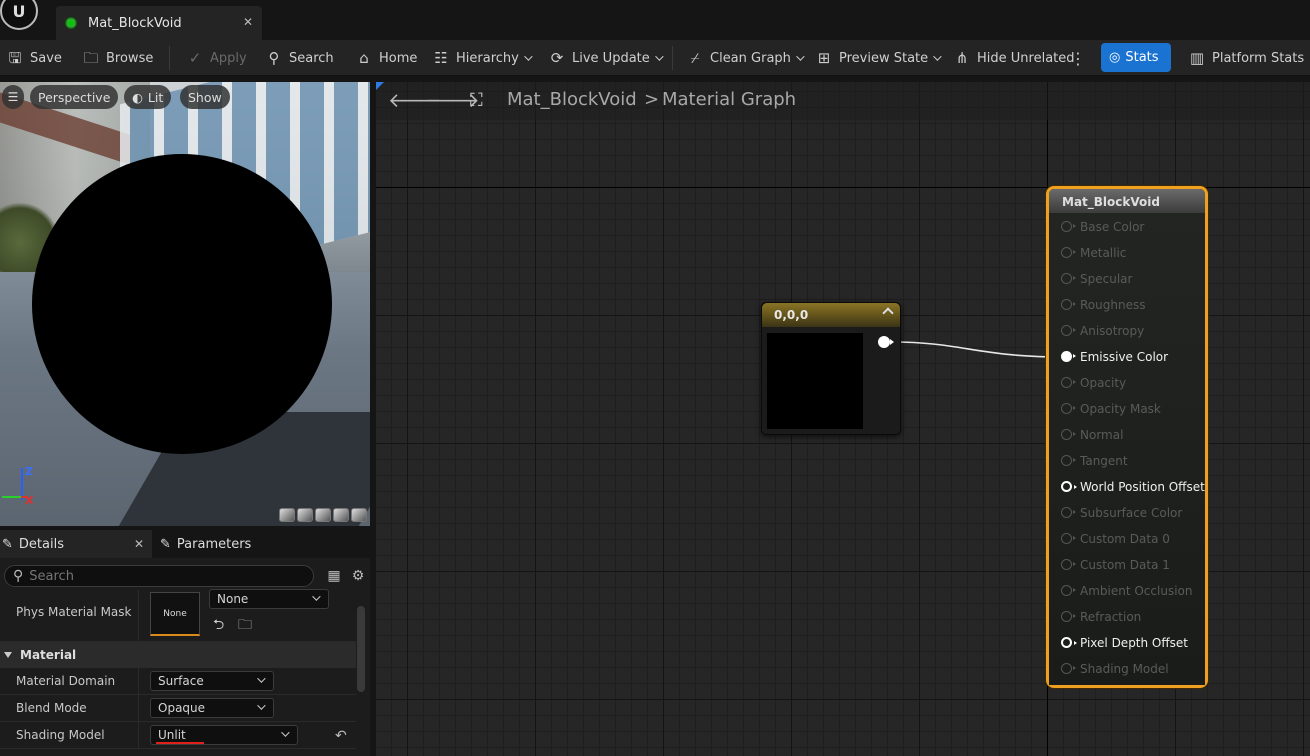 This screenshot has height=756, width=1310. What do you see at coordinates (139, 544) in the screenshot?
I see `close-details-icon: ✕` at bounding box center [139, 544].